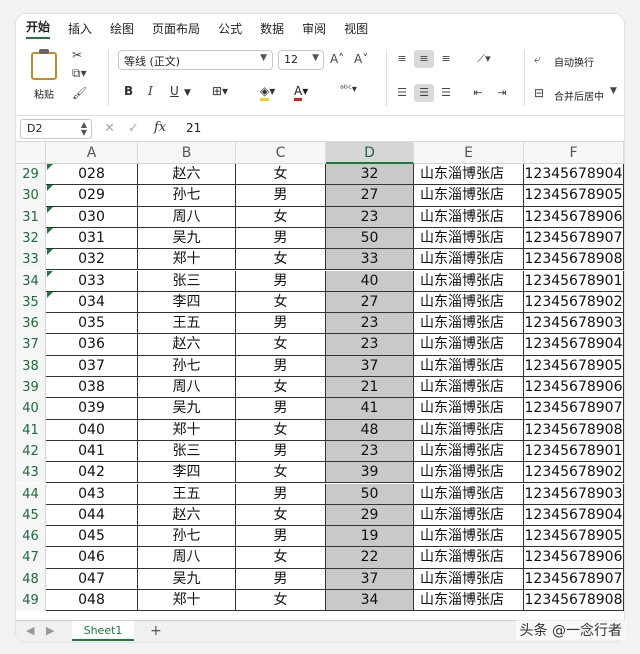 The height and width of the screenshot is (654, 640). I want to click on row-number: 33, so click(31, 260).